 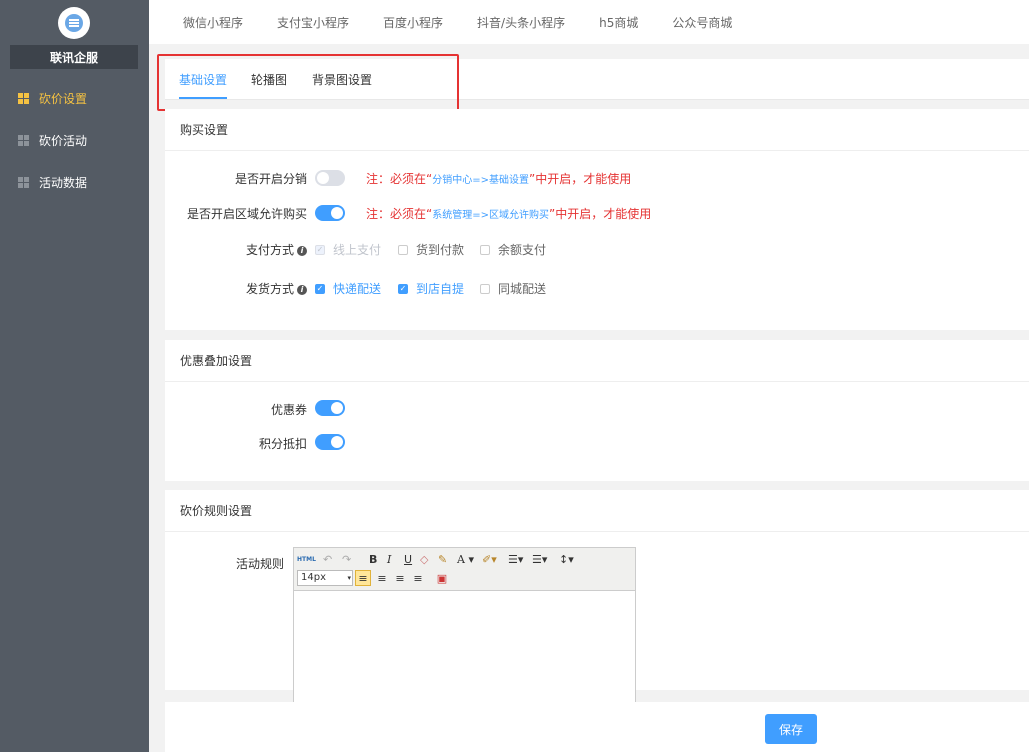 What do you see at coordinates (320, 249) in the screenshot?
I see `checkbox-checked-disabled: ✓` at bounding box center [320, 249].